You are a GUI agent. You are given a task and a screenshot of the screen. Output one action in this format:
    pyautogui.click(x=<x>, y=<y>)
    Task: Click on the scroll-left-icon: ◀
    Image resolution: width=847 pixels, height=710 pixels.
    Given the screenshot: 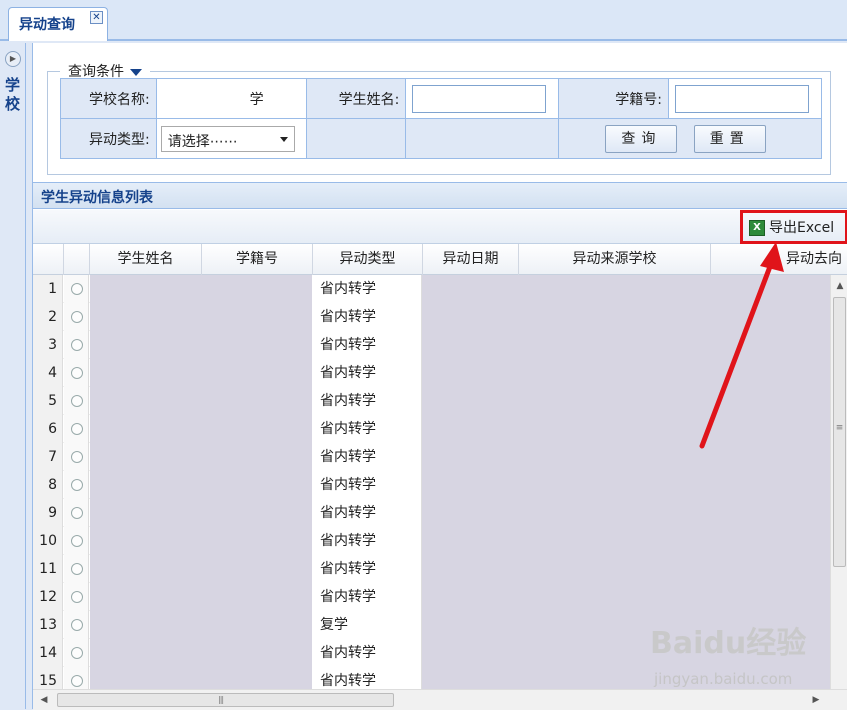 What is the action you would take?
    pyautogui.click(x=44, y=700)
    